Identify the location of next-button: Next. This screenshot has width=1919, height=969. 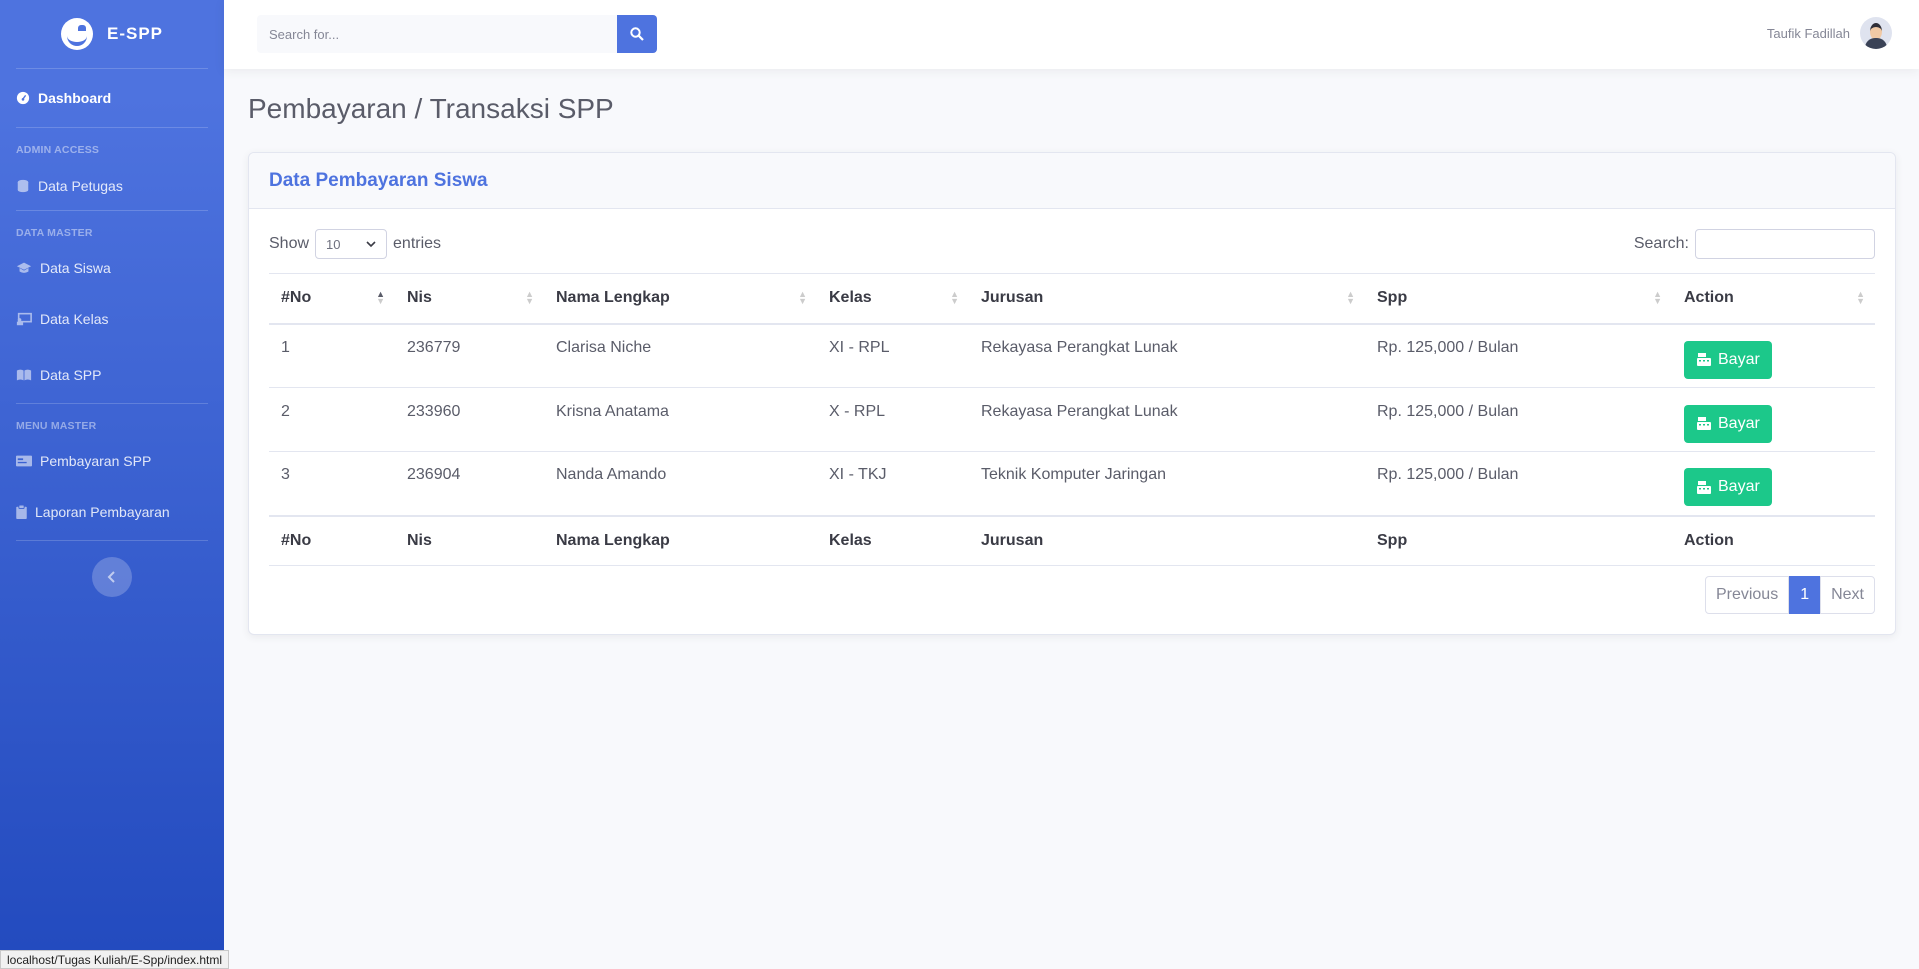
(1847, 595).